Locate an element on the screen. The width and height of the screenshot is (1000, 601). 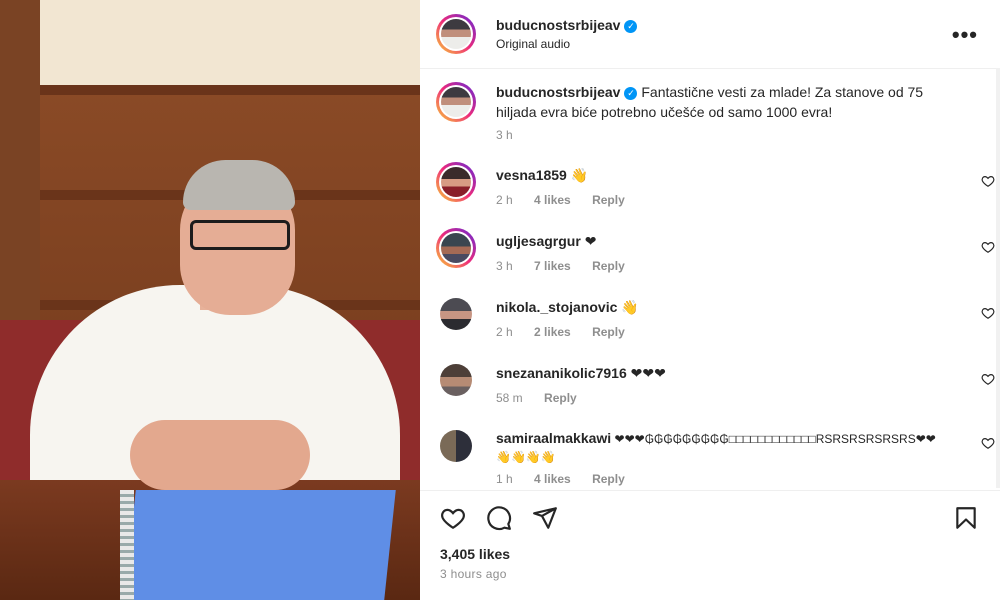
media-pilaster is located at coordinates (20, 165).